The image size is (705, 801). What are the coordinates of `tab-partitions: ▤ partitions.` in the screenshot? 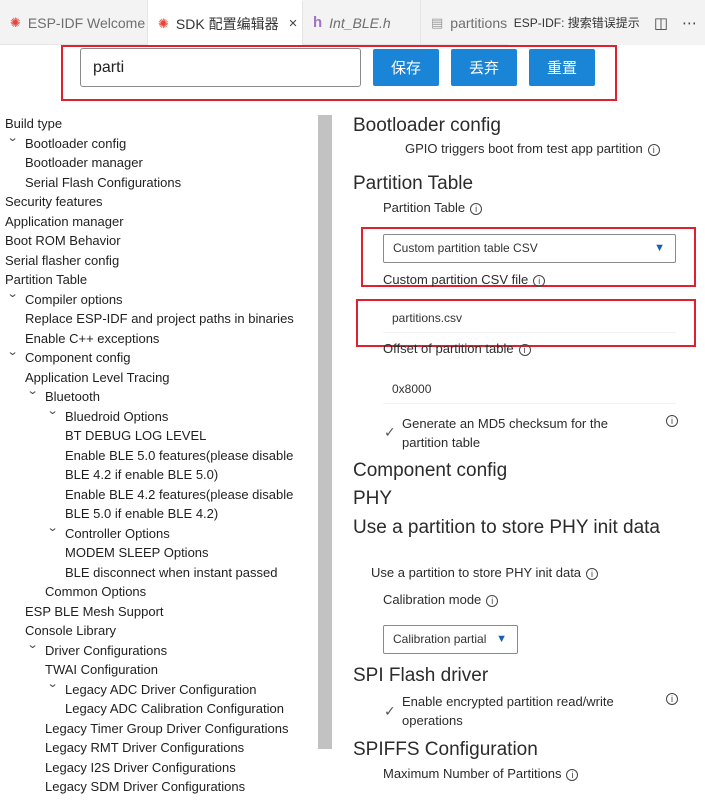 It's located at (466, 22).